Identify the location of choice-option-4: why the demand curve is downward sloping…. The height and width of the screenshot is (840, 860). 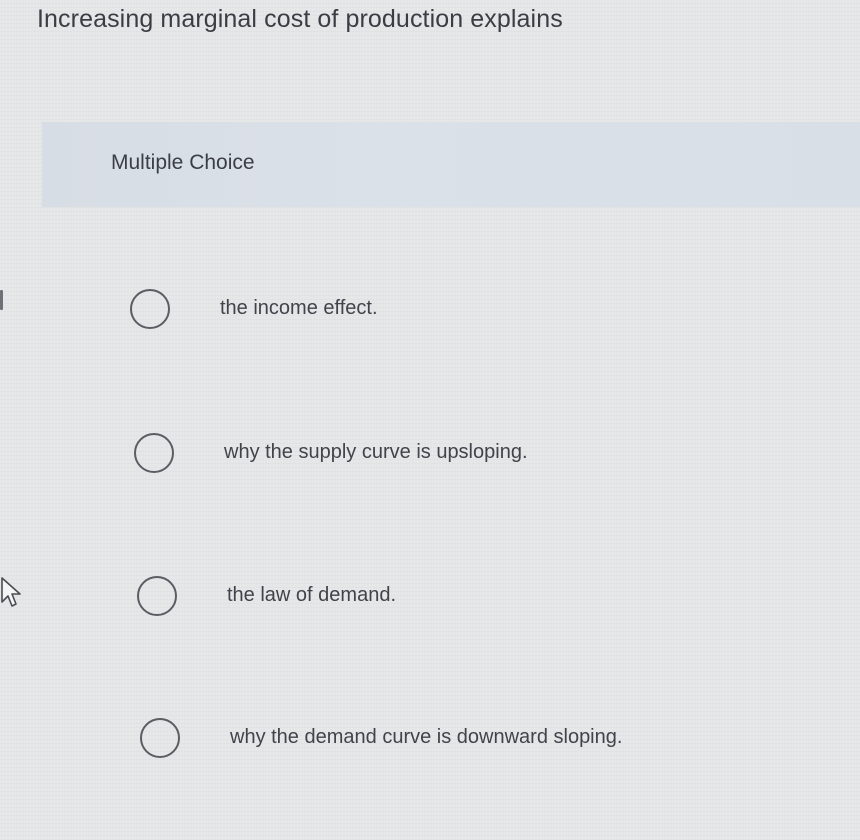
(460, 743).